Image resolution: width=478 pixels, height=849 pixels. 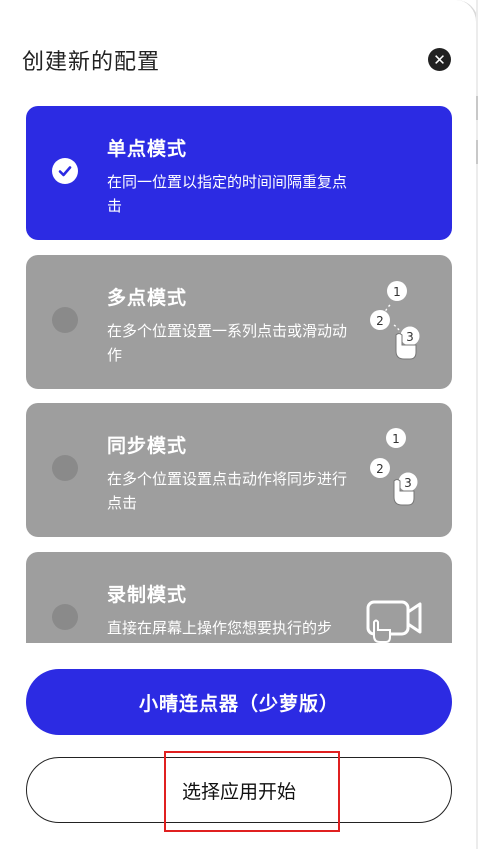 What do you see at coordinates (394, 467) in the screenshot?
I see `sync-tap-illustration: 1 2 3` at bounding box center [394, 467].